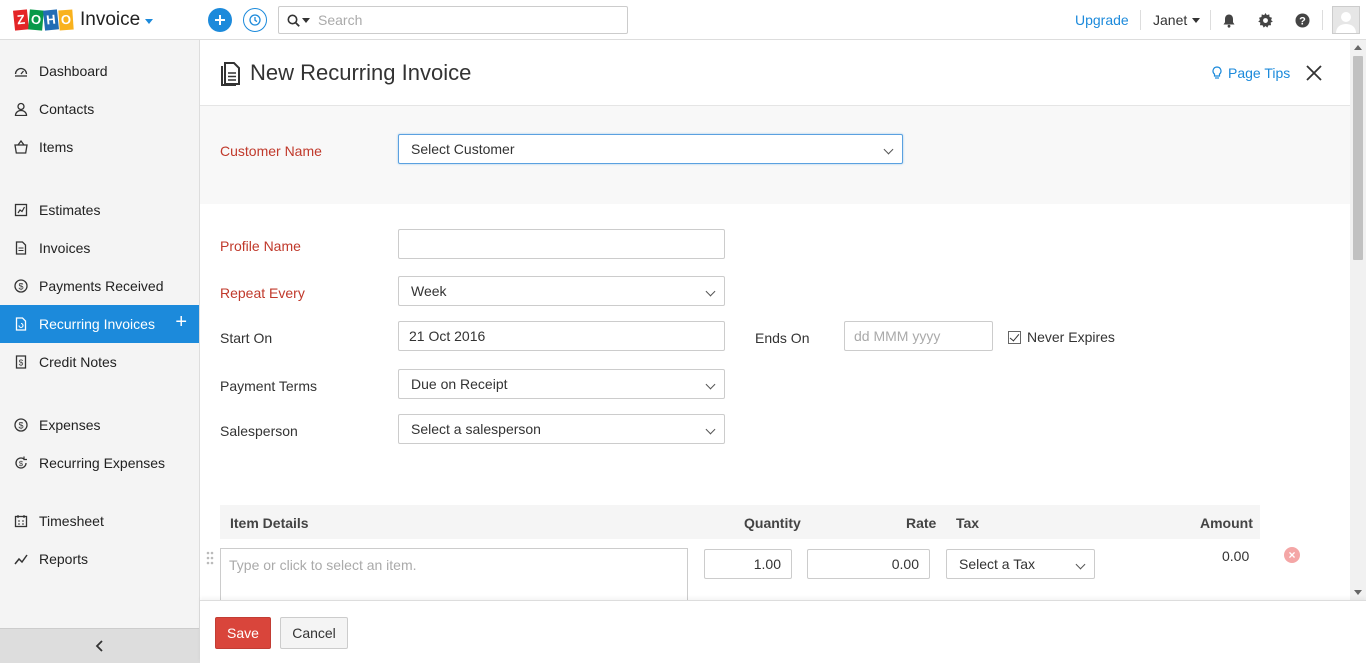 Image resolution: width=1366 pixels, height=663 pixels. I want to click on dashboard-icon, so click(21, 71).